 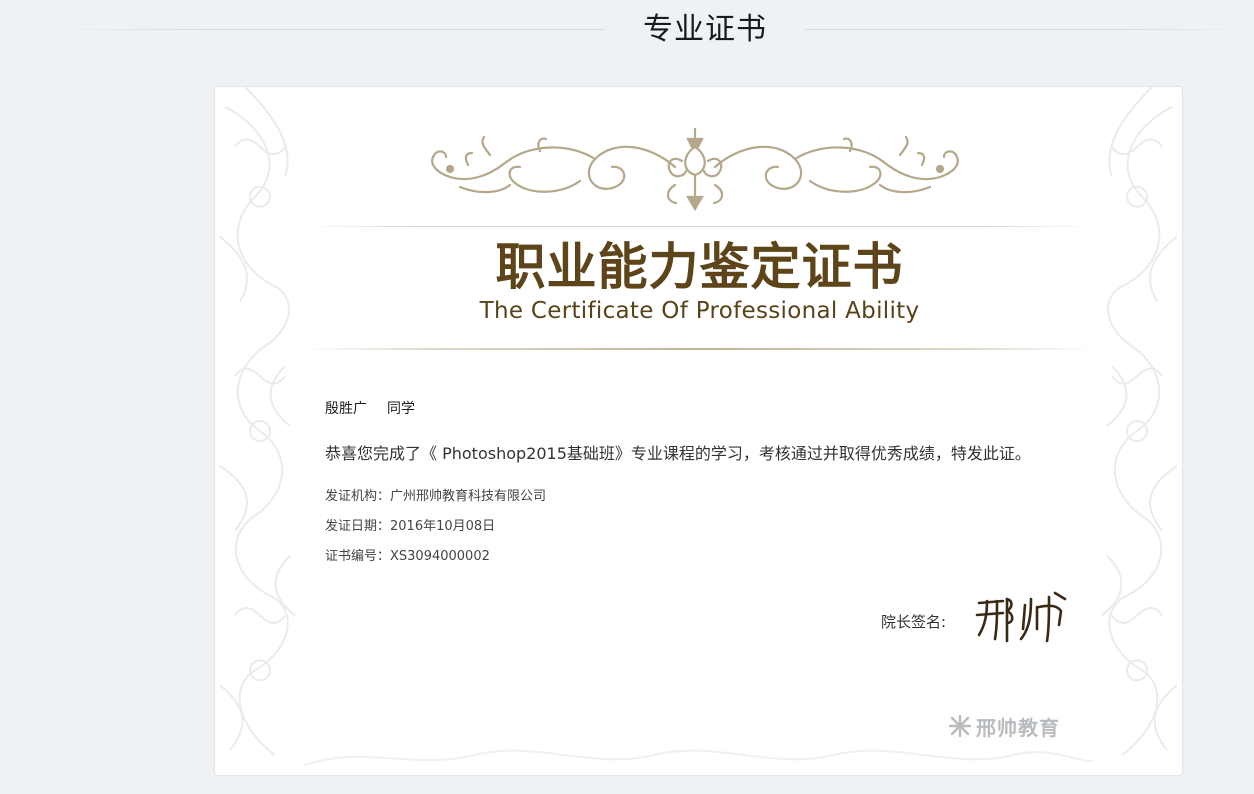 I want to click on header-divider-right, so click(x=1029, y=29).